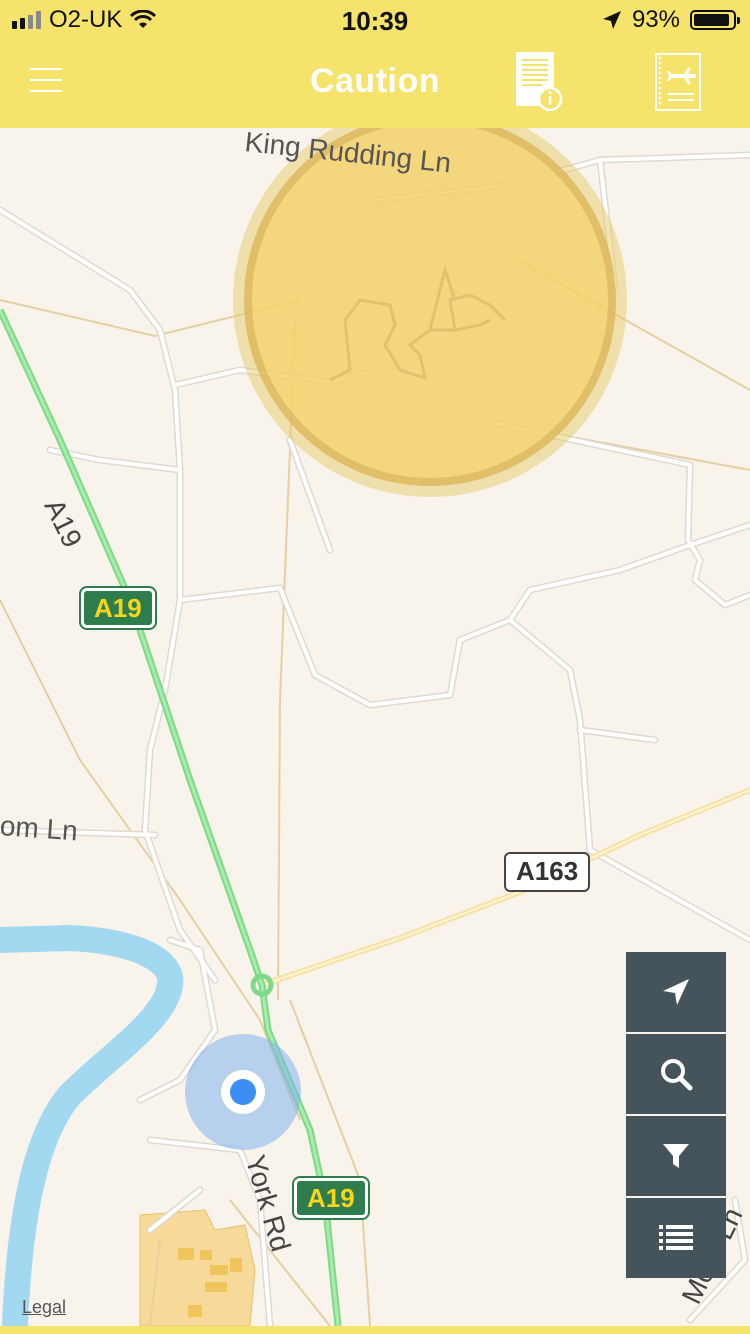  I want to click on map-controls, so click(676, 1116).